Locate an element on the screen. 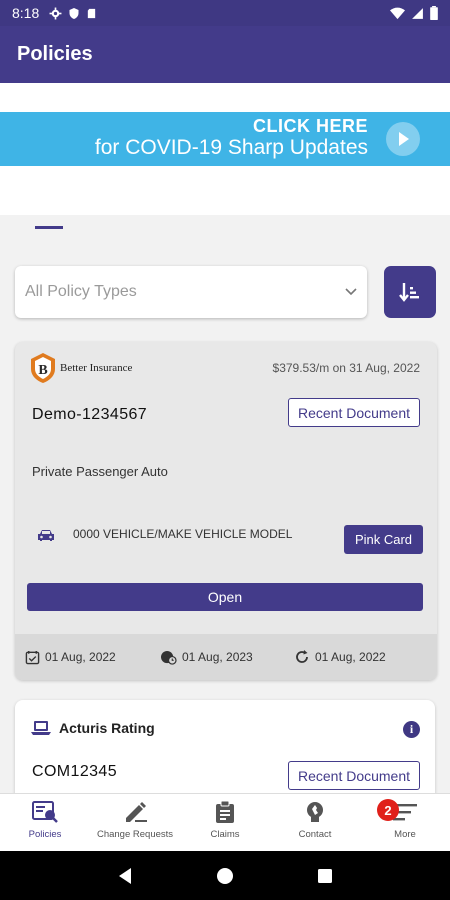 This screenshot has width=450, height=900. start-date: 01 Aug, 2022 is located at coordinates (70, 657).